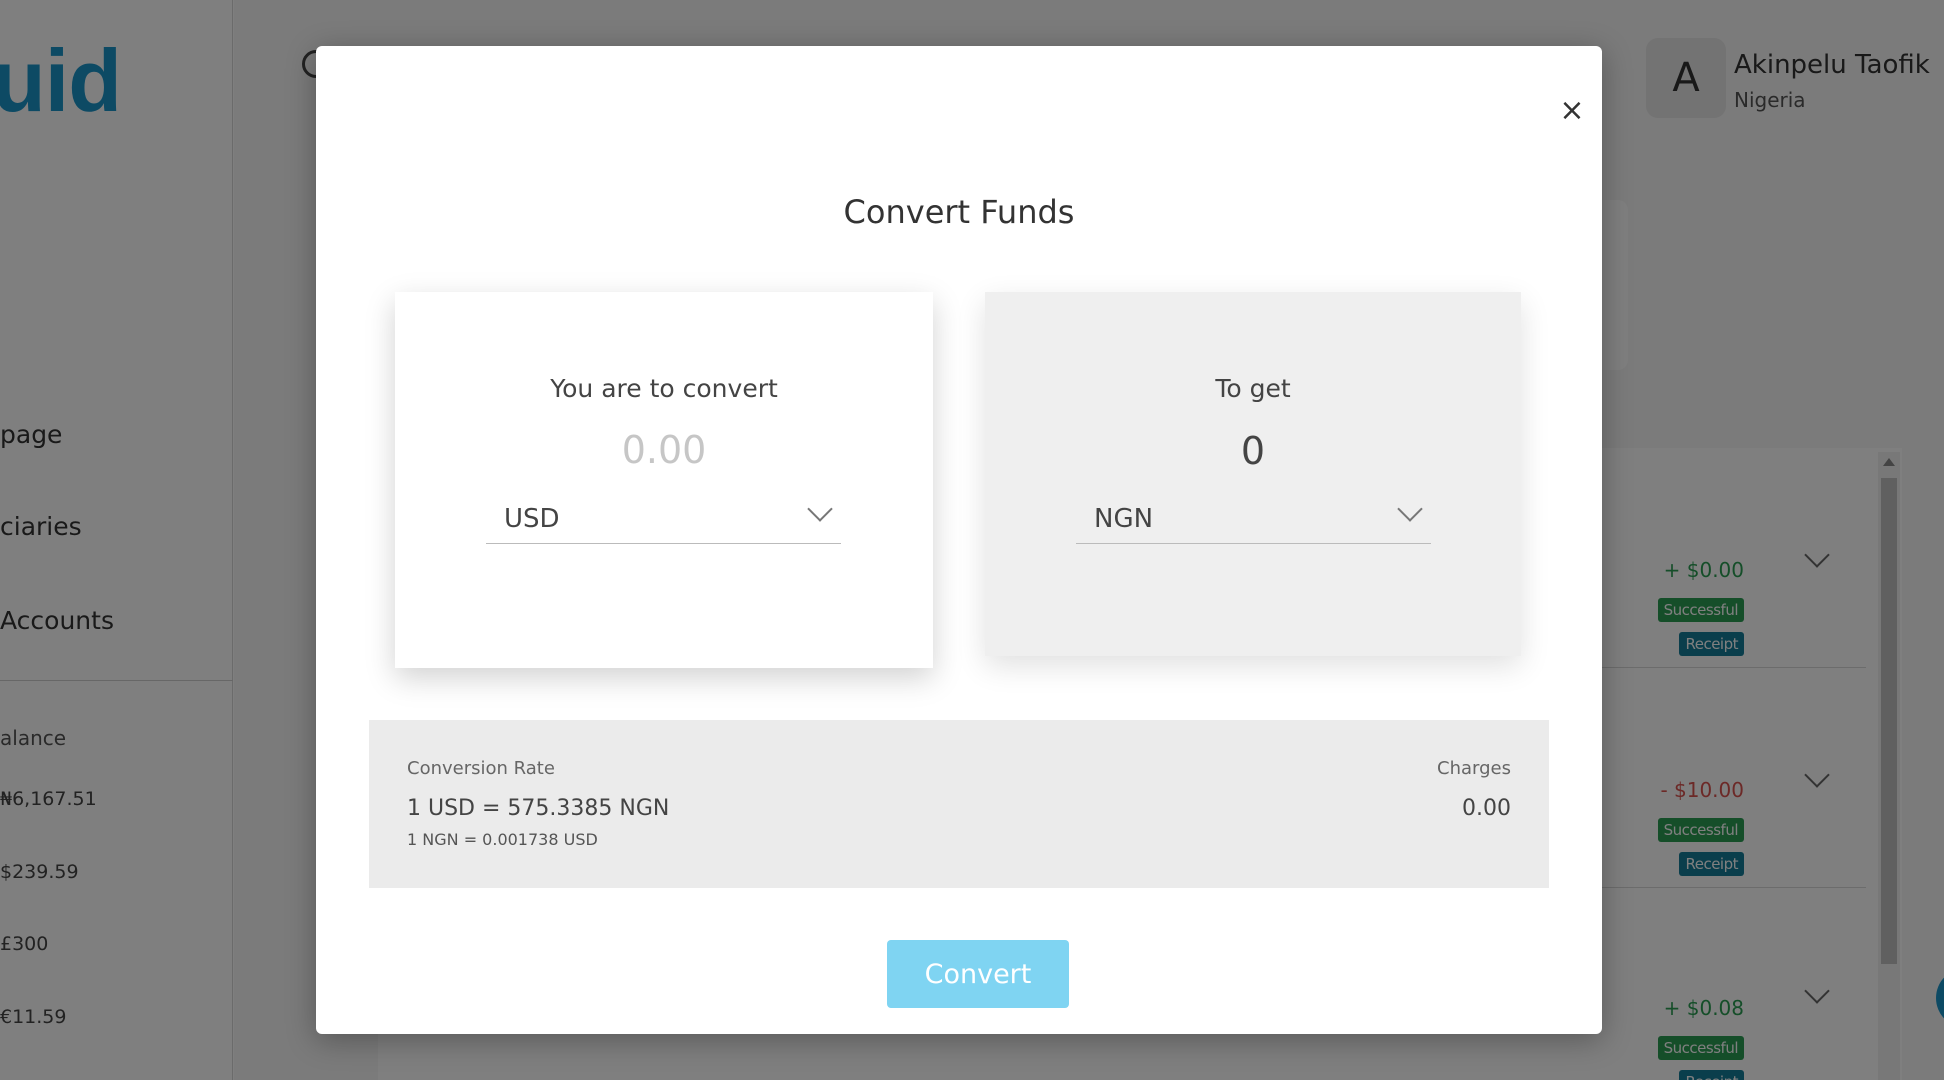  I want to click on to-currency-select: NGN, so click(1253, 518).